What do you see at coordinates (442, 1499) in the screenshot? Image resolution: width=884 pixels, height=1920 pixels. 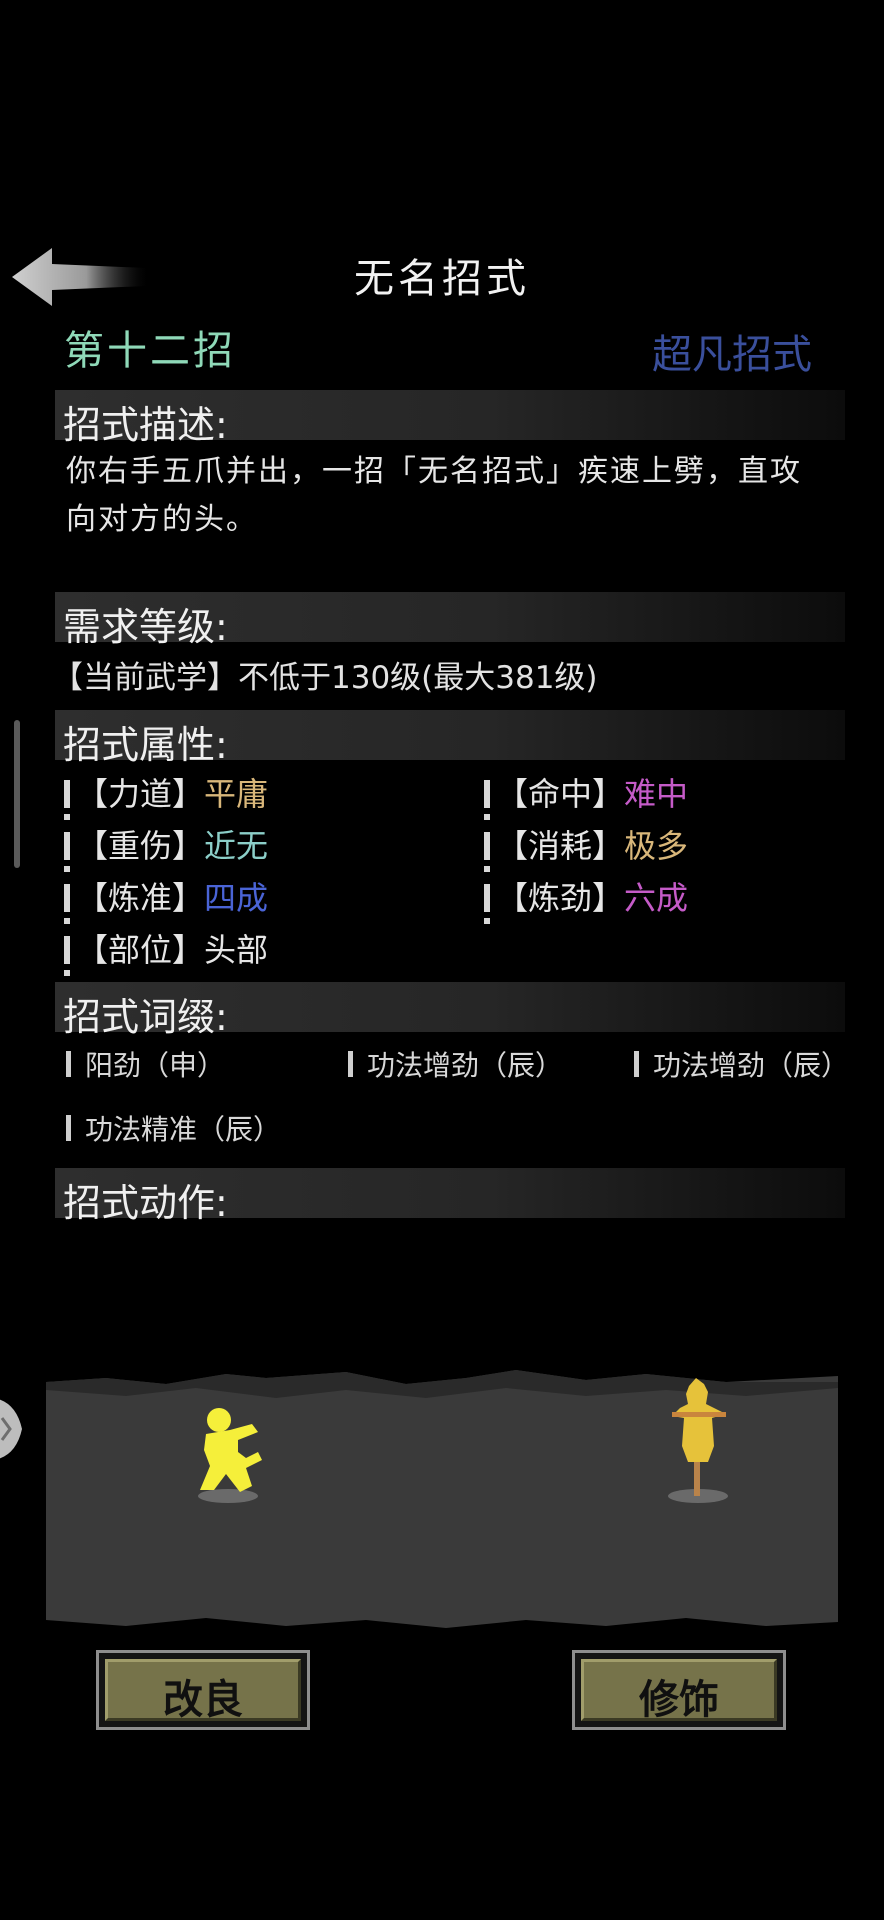 I see `move-animation-stage` at bounding box center [442, 1499].